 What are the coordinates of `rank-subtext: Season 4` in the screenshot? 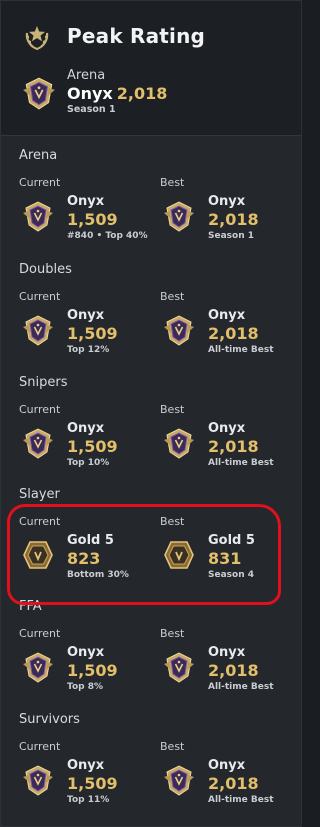 It's located at (231, 575).